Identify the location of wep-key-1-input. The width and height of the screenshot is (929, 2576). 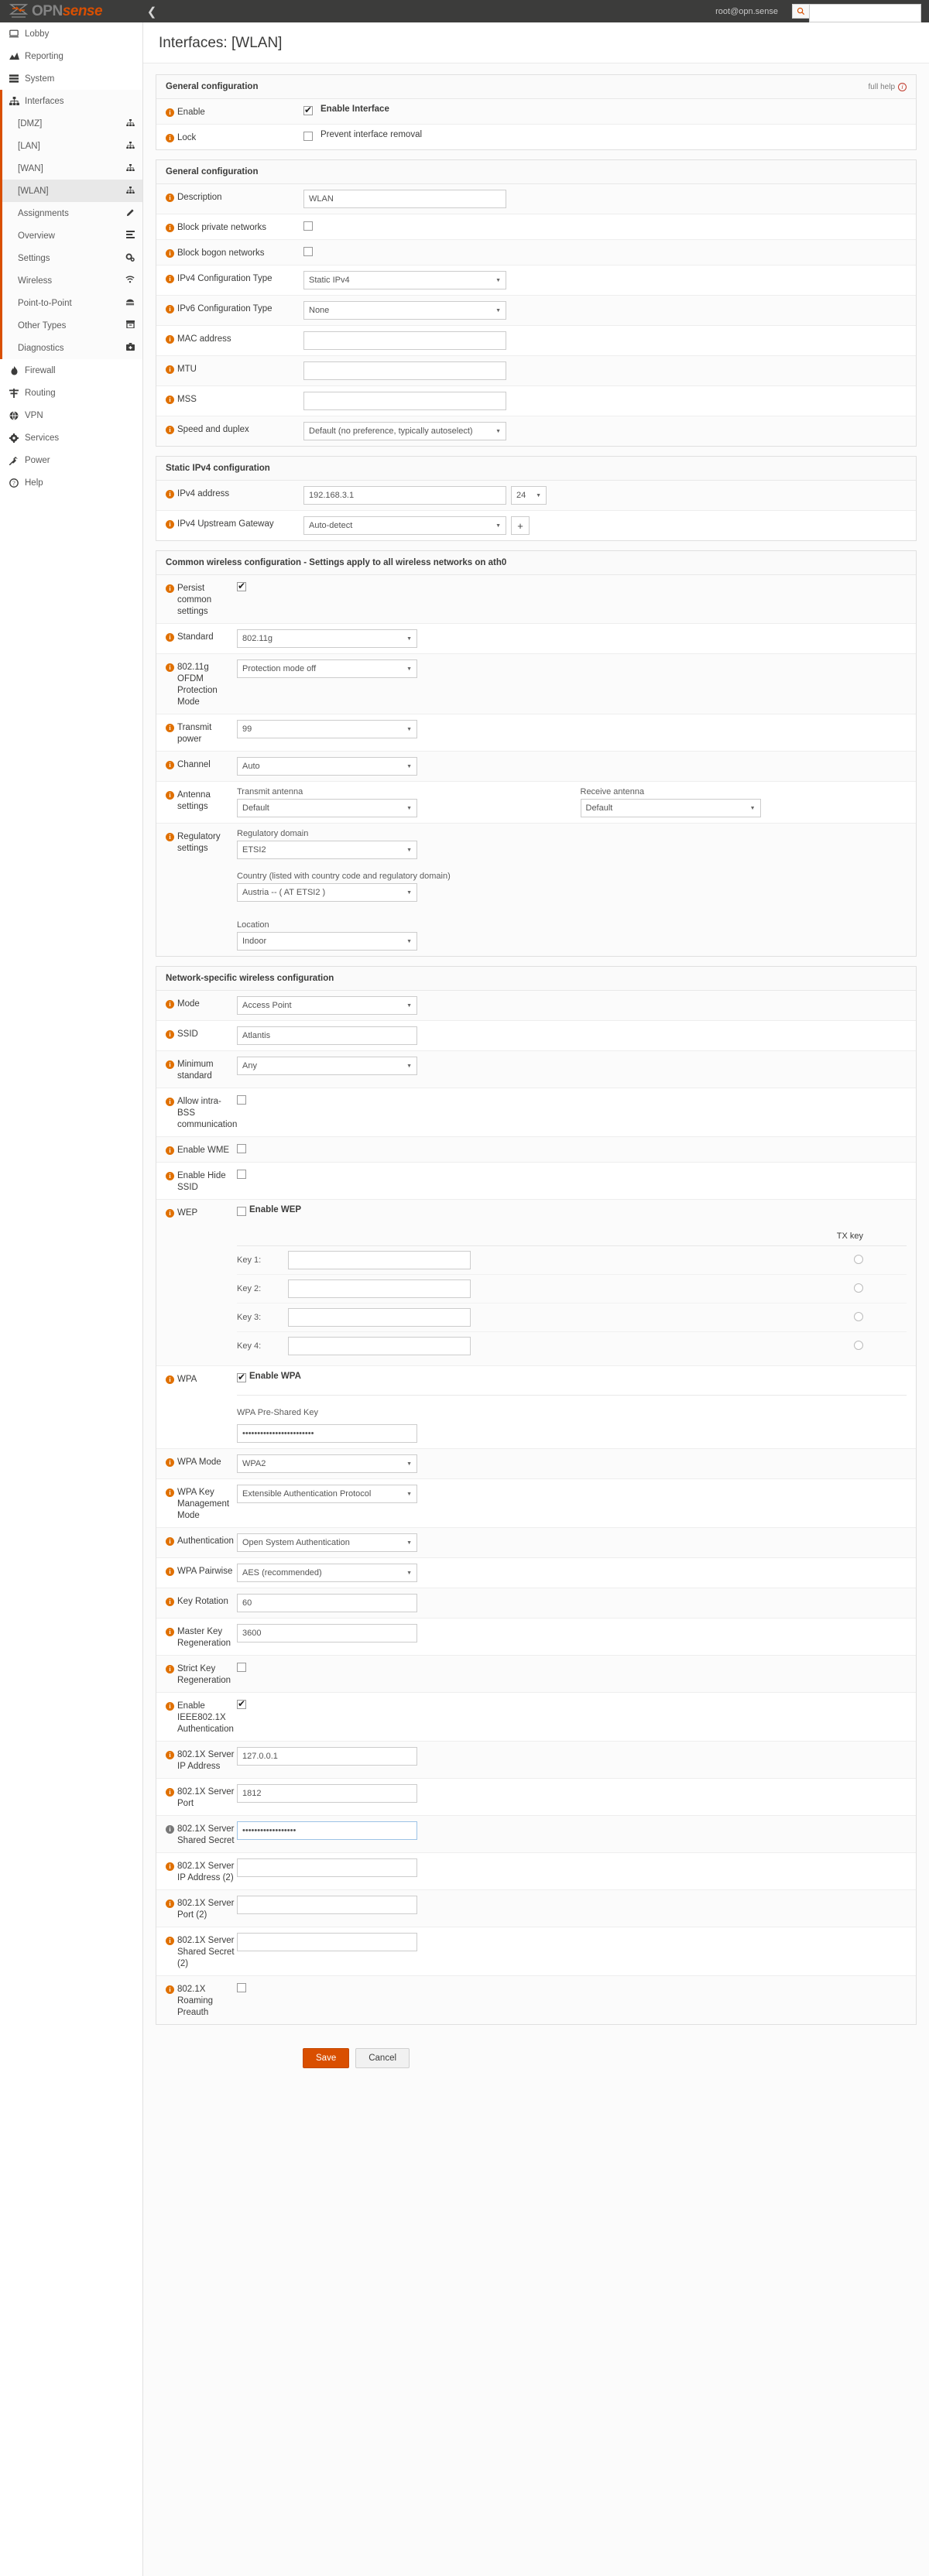
(379, 1260).